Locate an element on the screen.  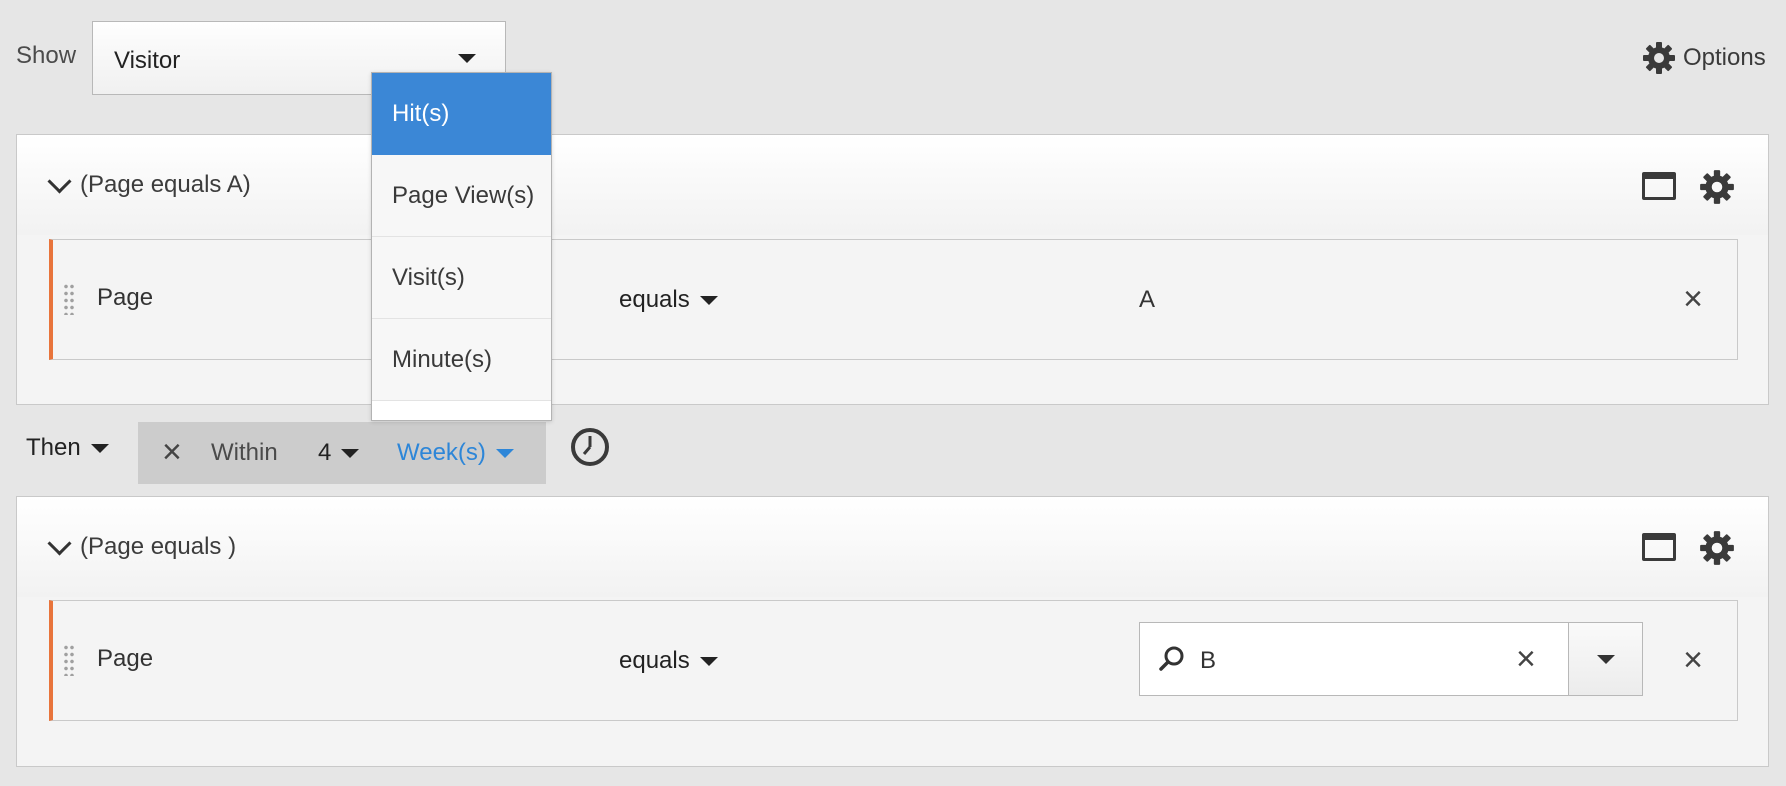
then-select: Then is located at coordinates (67, 448).